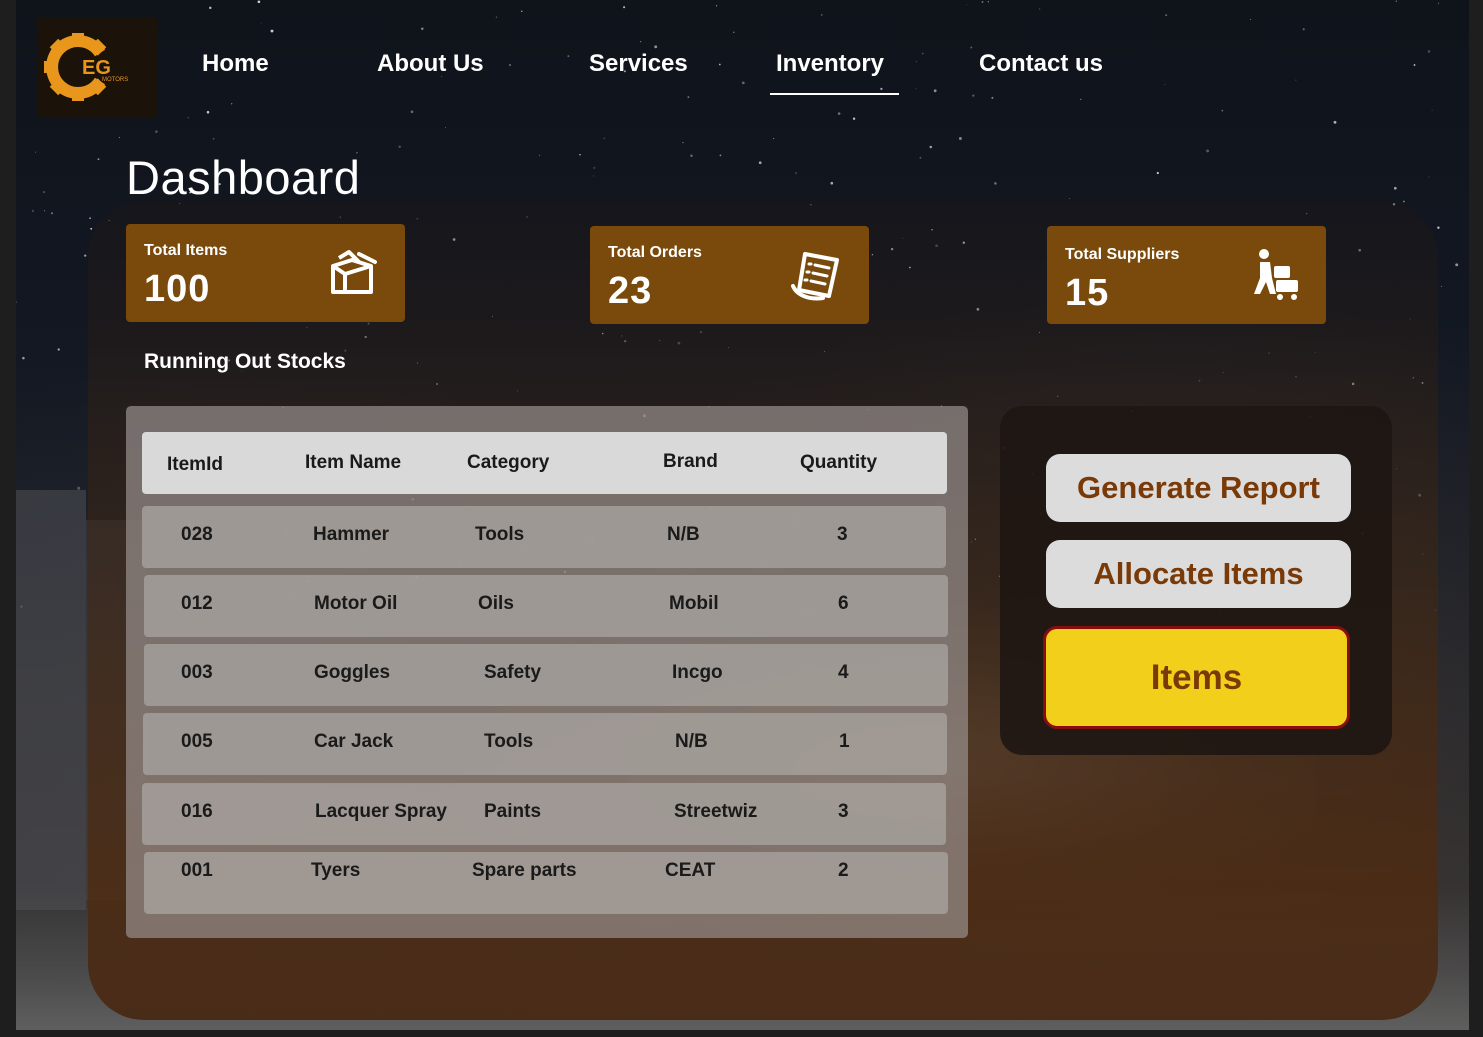 This screenshot has height=1037, width=1483. I want to click on stat-label: Total Items, so click(186, 250).